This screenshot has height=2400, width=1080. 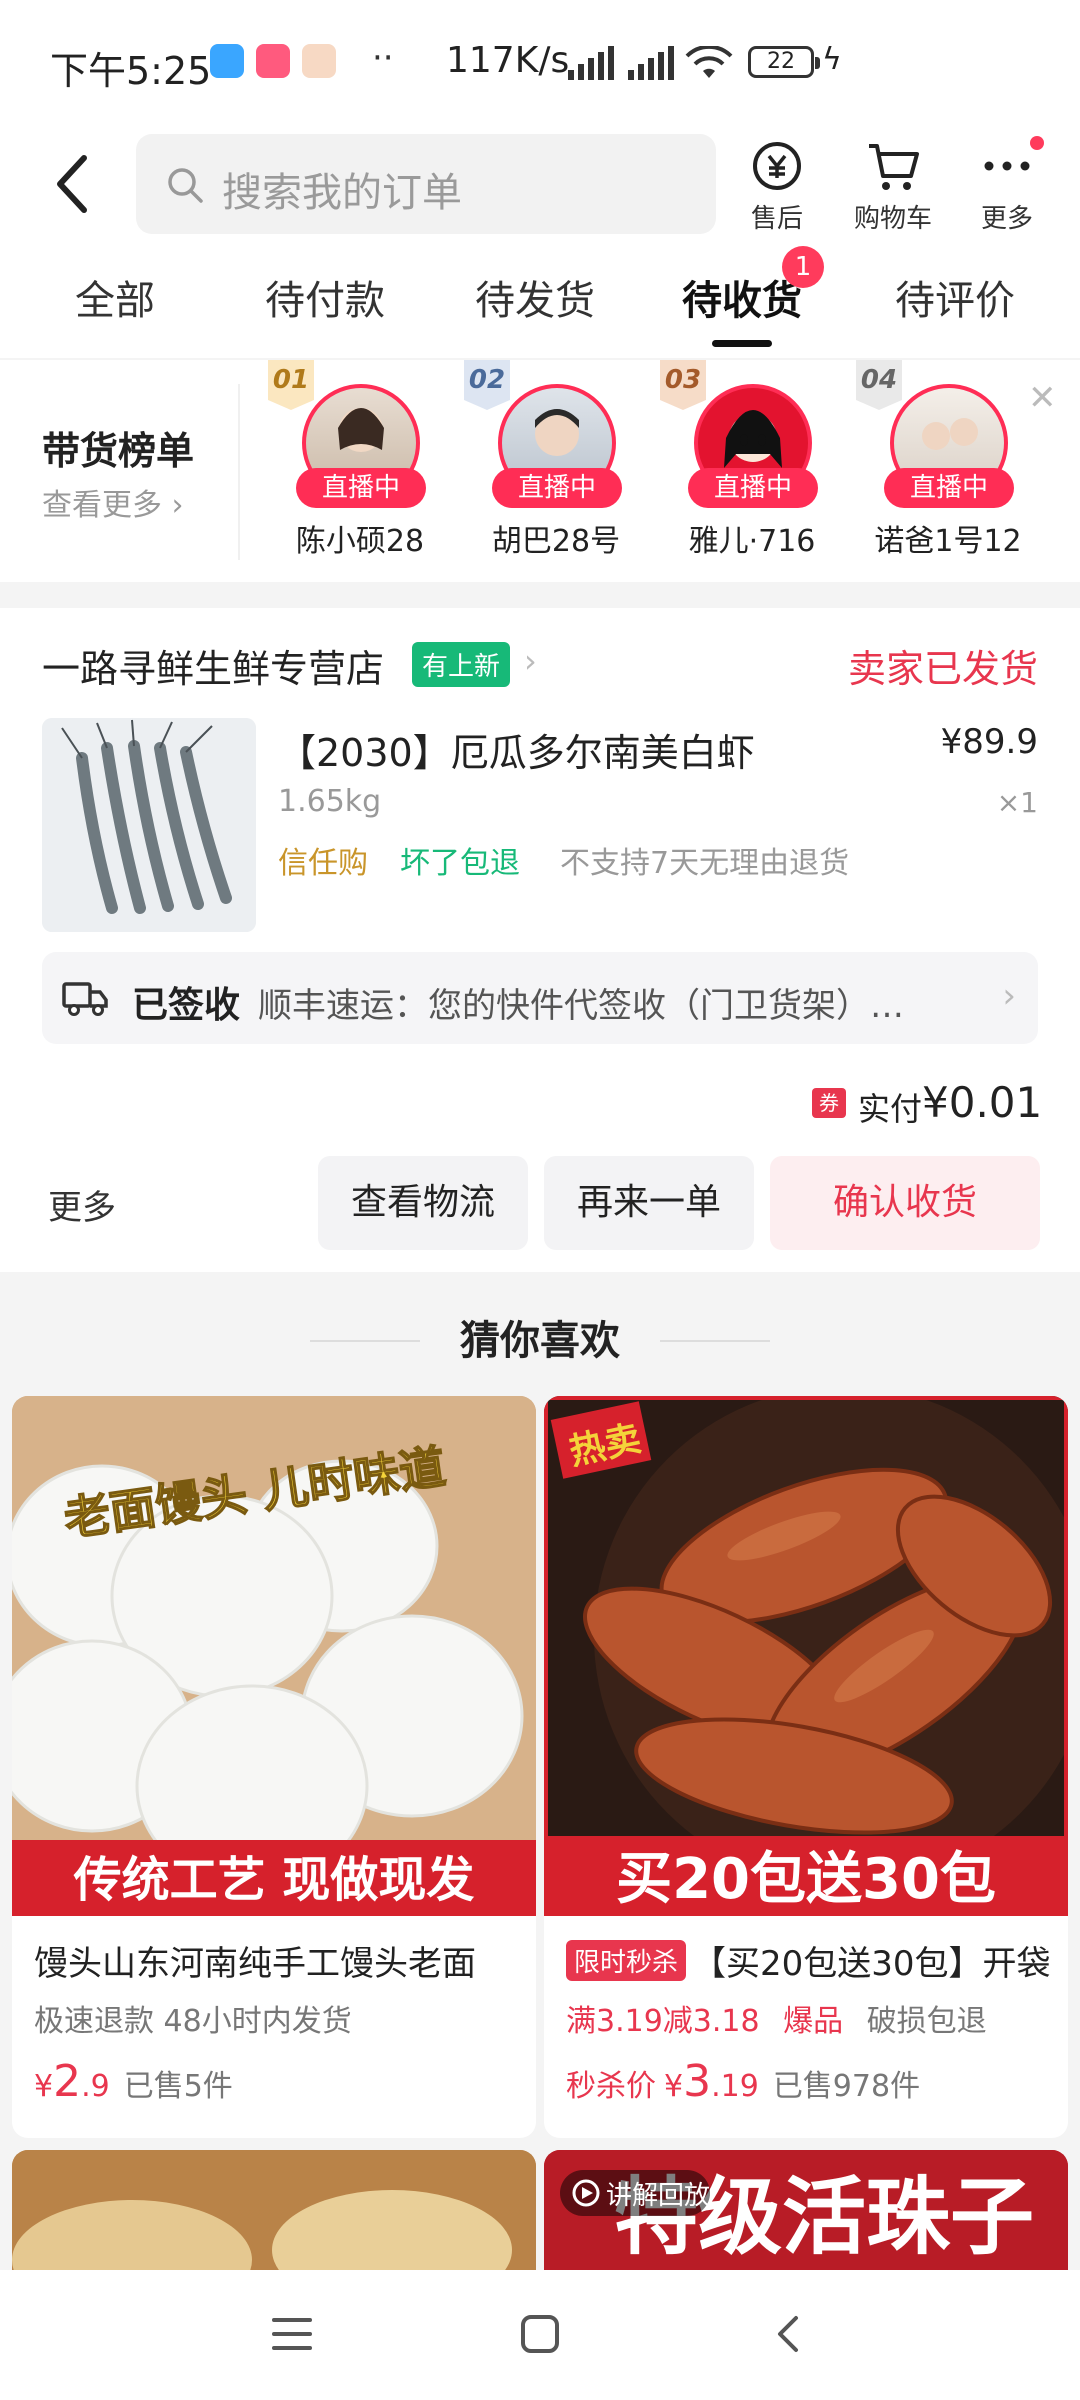 I want to click on price-label: 秒杀价, so click(x=611, y=2086).